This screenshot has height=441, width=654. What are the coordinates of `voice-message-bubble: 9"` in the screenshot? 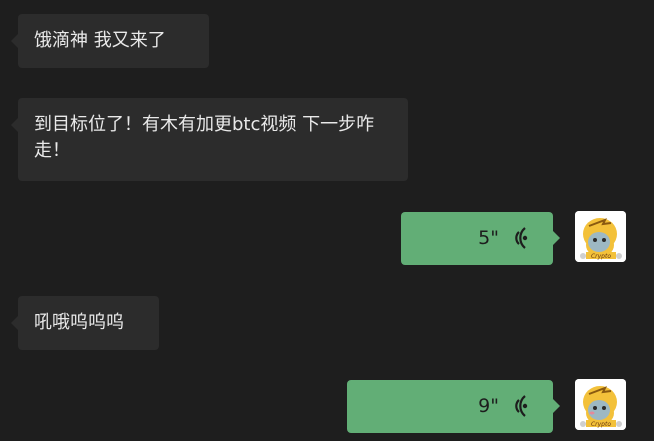 It's located at (453, 406).